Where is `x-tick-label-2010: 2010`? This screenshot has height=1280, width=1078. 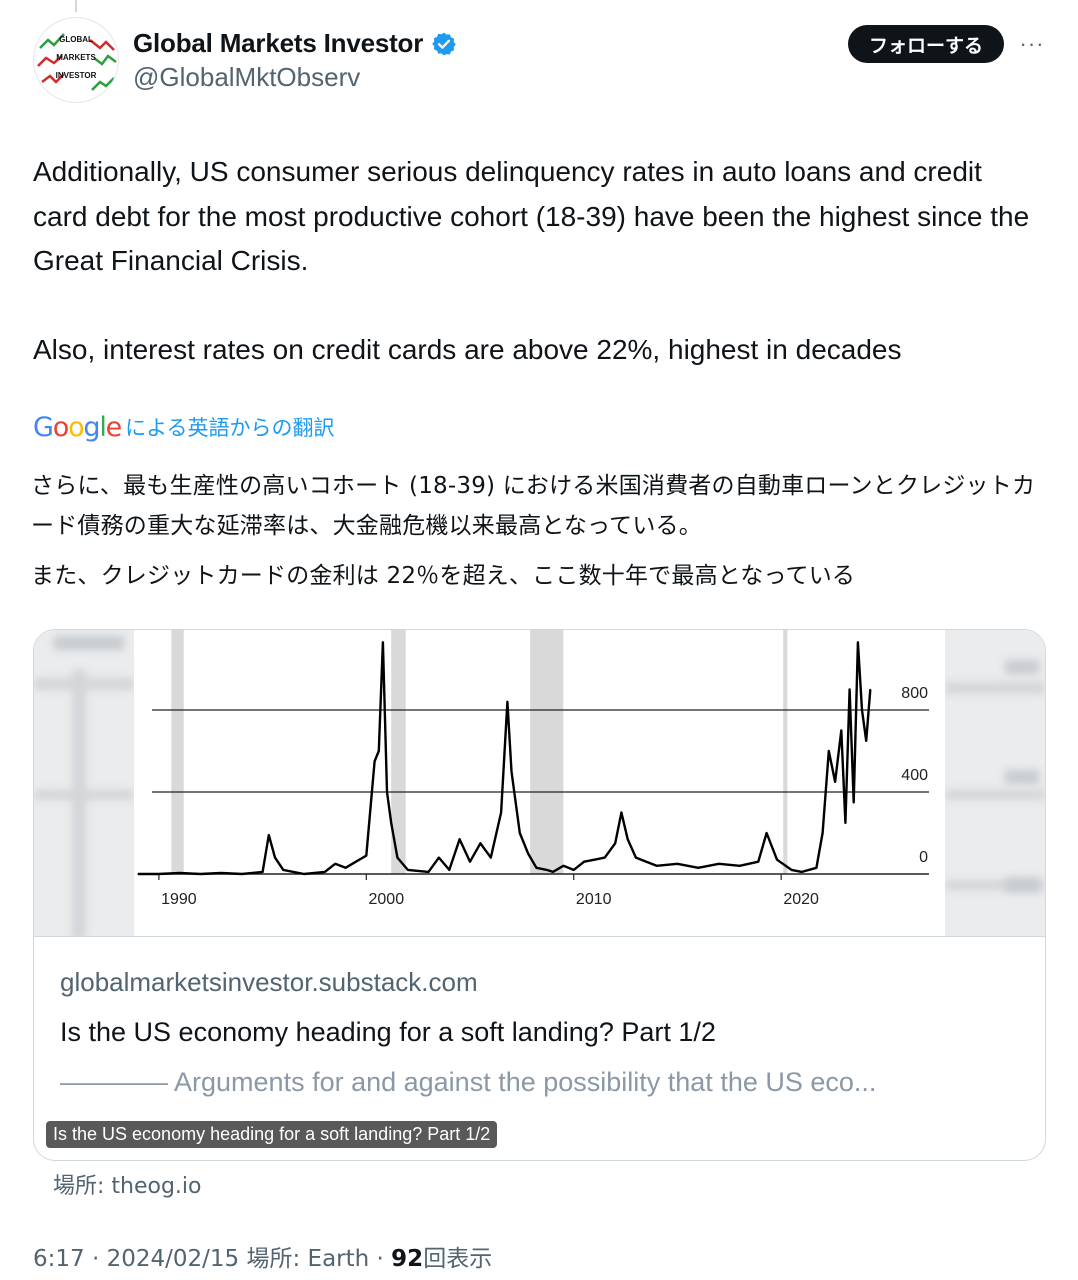
x-tick-label-2010: 2010 is located at coordinates (594, 899).